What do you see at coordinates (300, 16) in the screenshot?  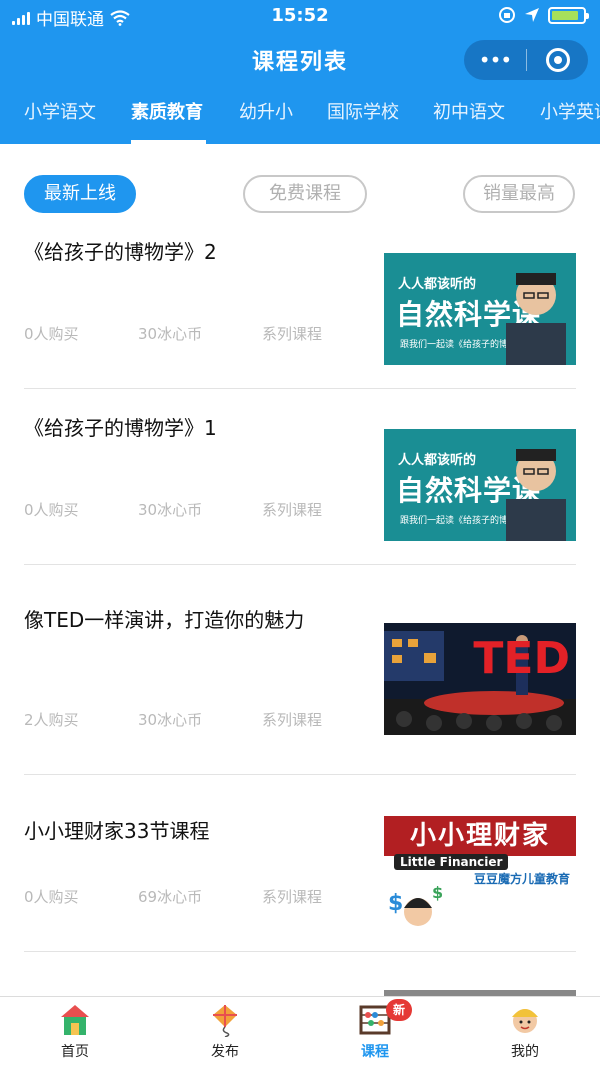 I see `status-bar: 中国联通 15:52` at bounding box center [300, 16].